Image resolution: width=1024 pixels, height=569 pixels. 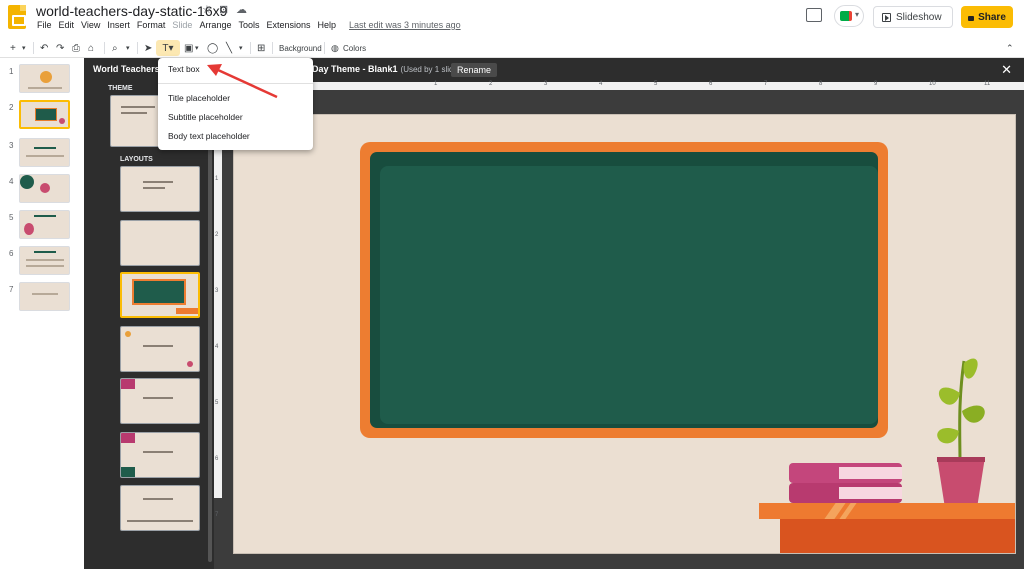 I want to click on slide-number: 4, so click(x=11, y=181).